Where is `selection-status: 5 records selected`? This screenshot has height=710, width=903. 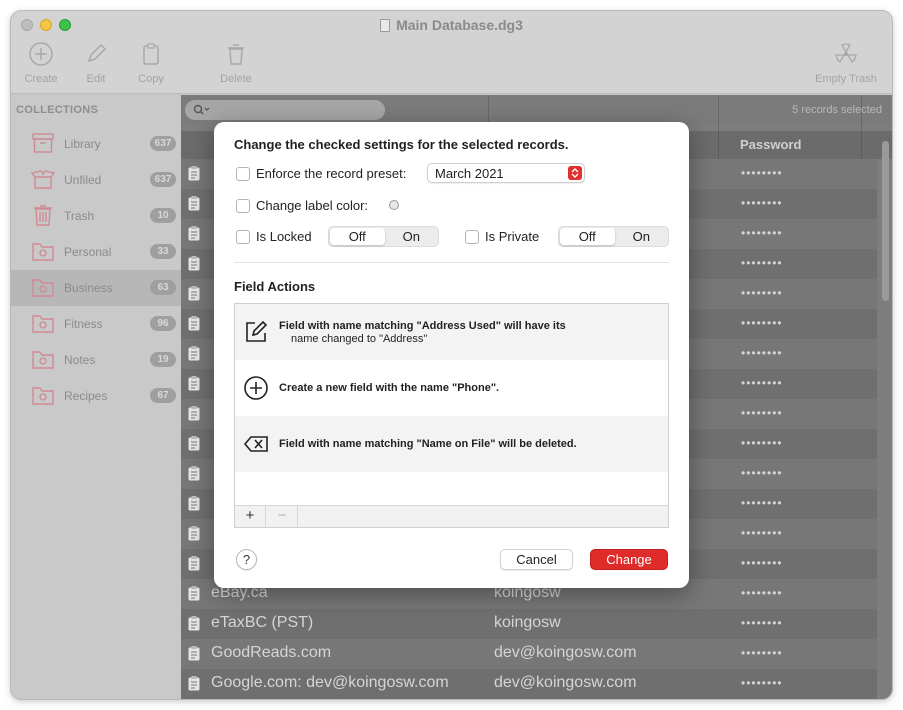
selection-status: 5 records selected is located at coordinates (837, 110).